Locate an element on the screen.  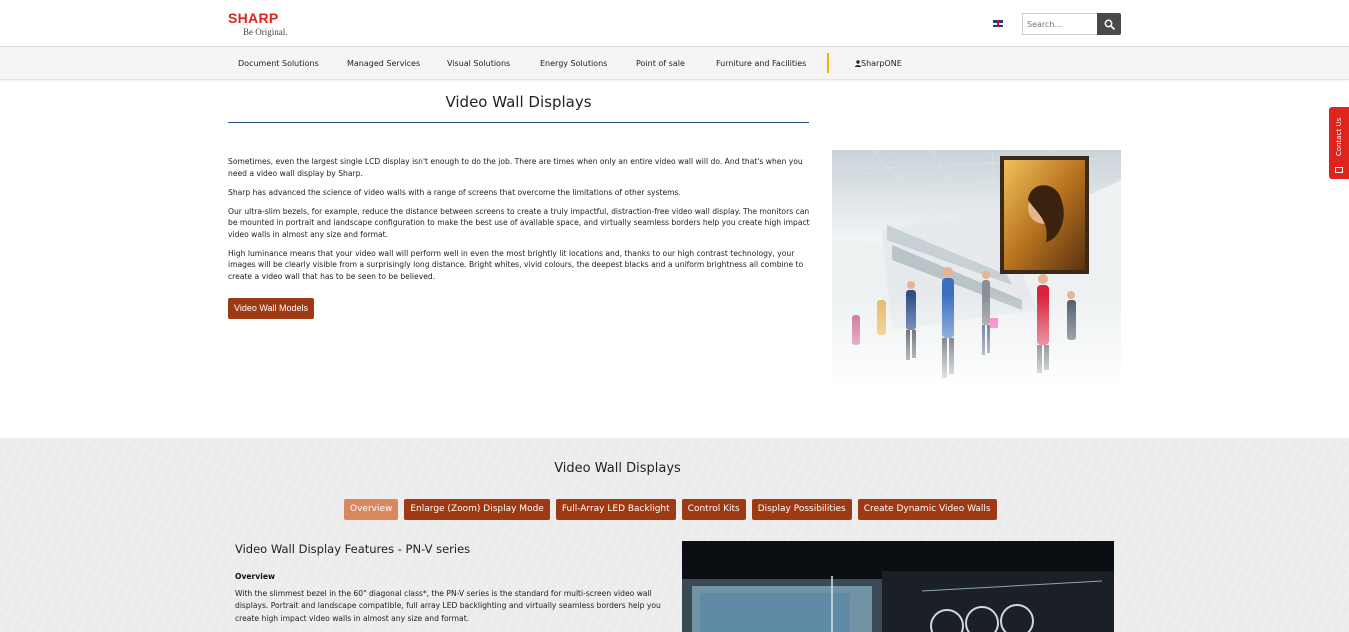
site-header: SHARP Be Original. is located at coordinates (674, 23).